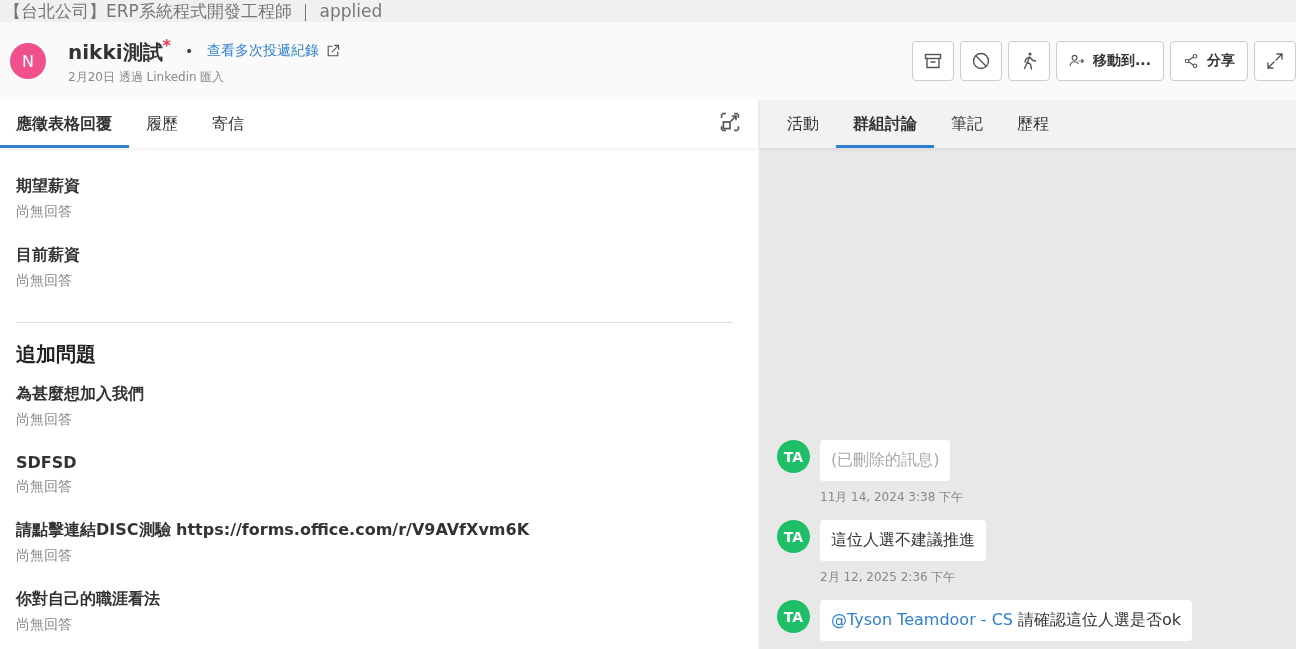  I want to click on candidate-name: nikki測試$^{*}$, so click(119, 50).